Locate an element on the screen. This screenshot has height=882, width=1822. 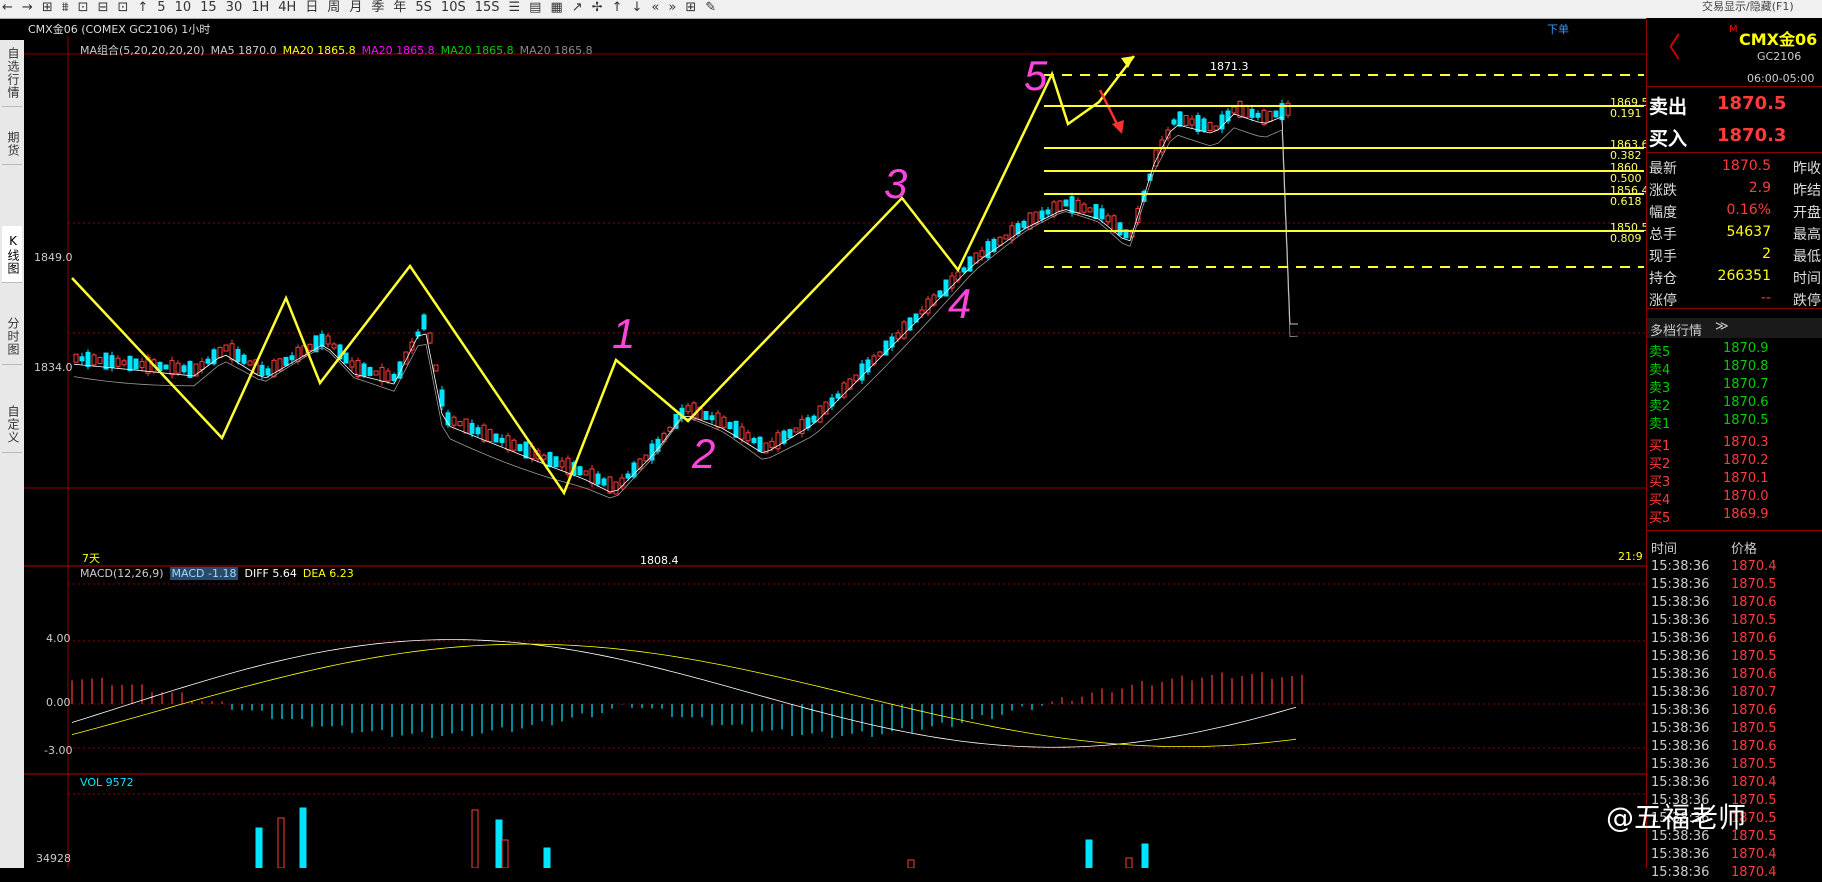
toolbar-icon: 1H is located at coordinates (260, 9).